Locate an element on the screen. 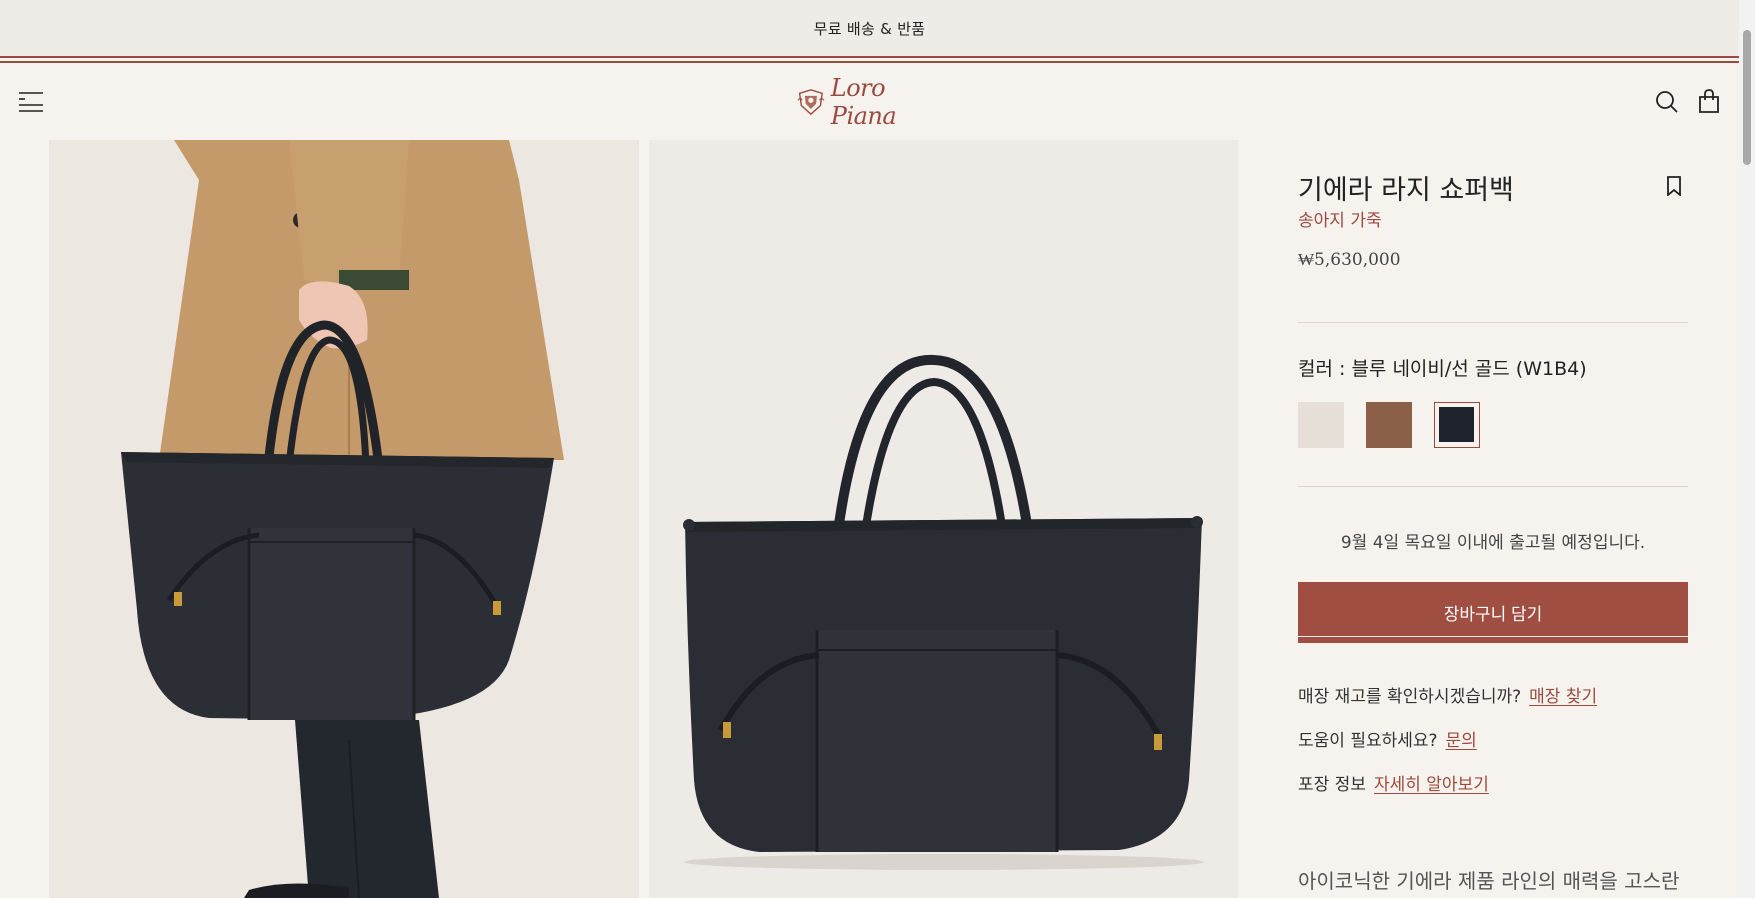 The height and width of the screenshot is (898, 1755). help-row: 도움이 필요하세요? 문의 is located at coordinates (1387, 738).